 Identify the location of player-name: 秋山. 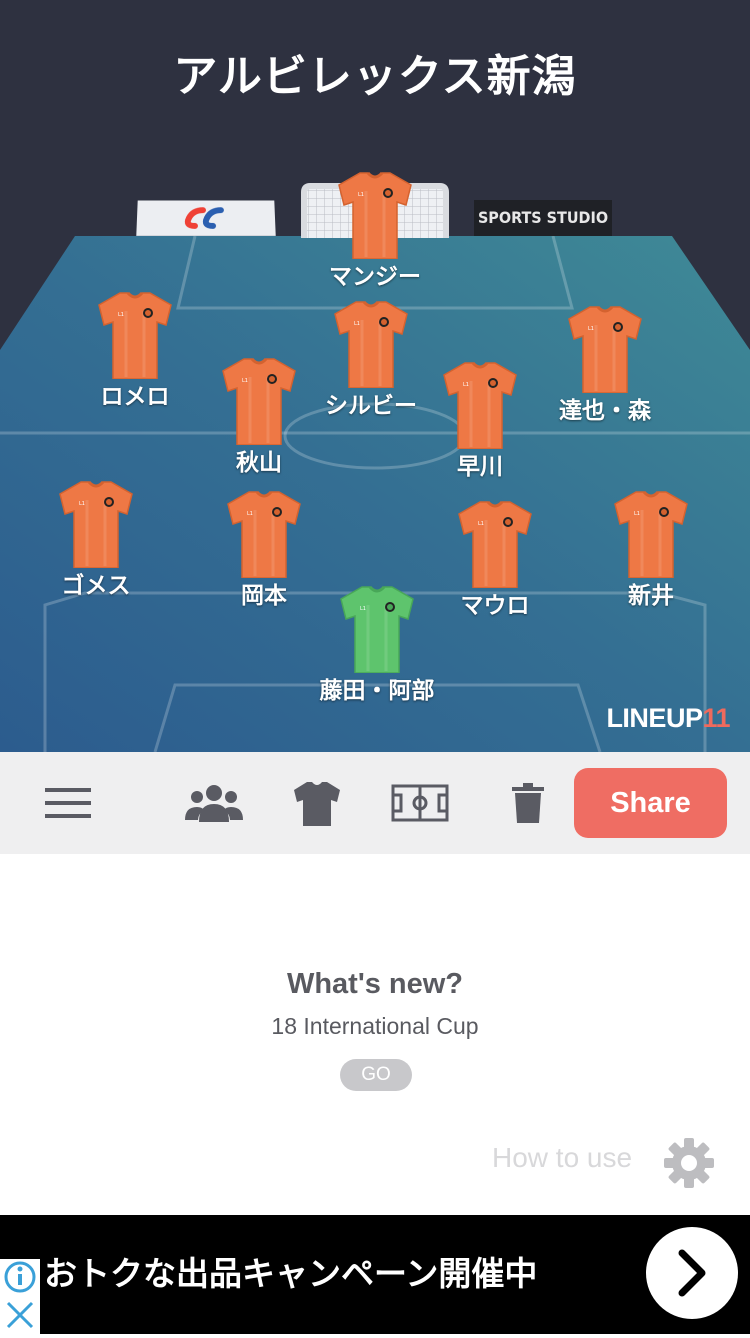
(259, 463).